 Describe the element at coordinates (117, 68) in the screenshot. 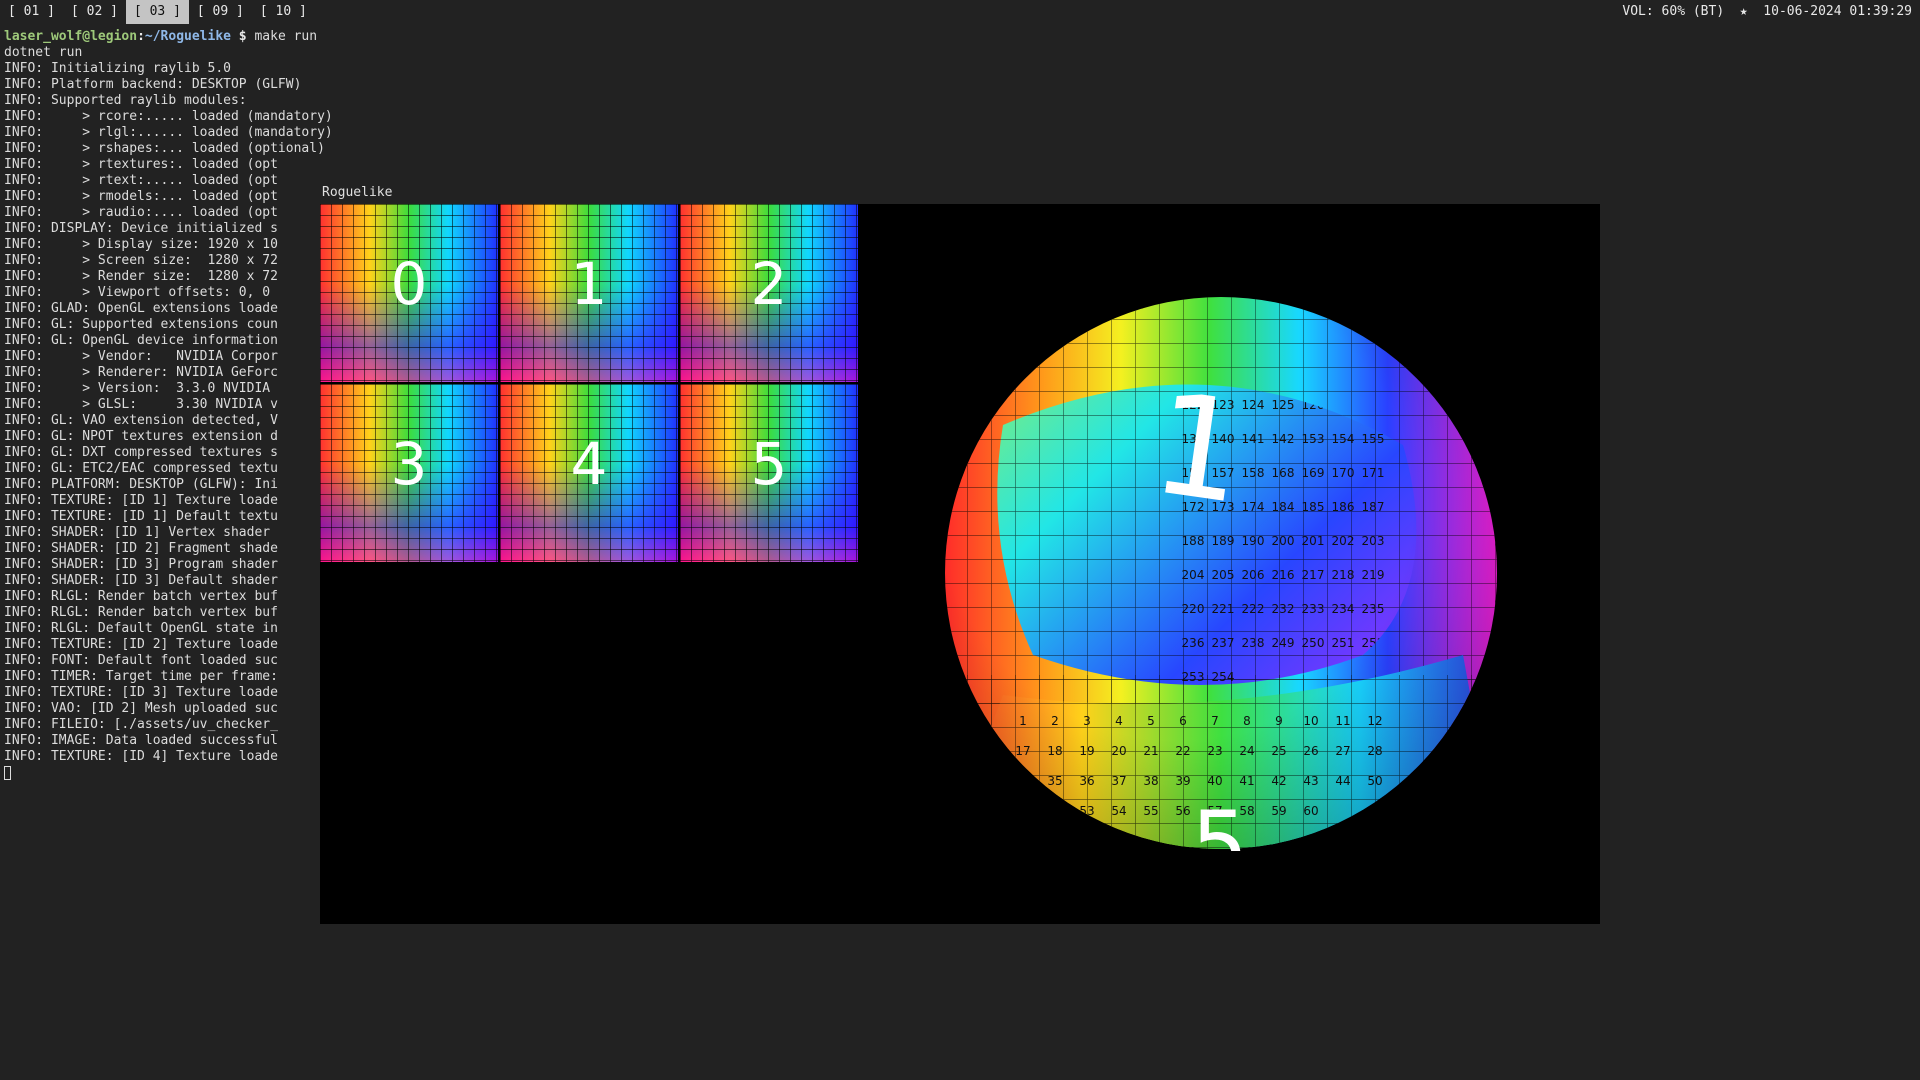

I see `terminal-line: INFO: Initializing raylib 5.0` at that location.